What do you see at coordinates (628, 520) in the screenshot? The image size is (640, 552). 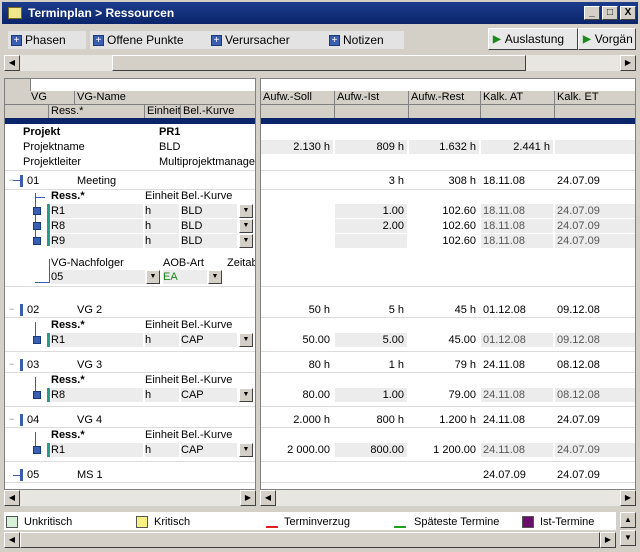 I see `scroll-up-button: ▲` at bounding box center [628, 520].